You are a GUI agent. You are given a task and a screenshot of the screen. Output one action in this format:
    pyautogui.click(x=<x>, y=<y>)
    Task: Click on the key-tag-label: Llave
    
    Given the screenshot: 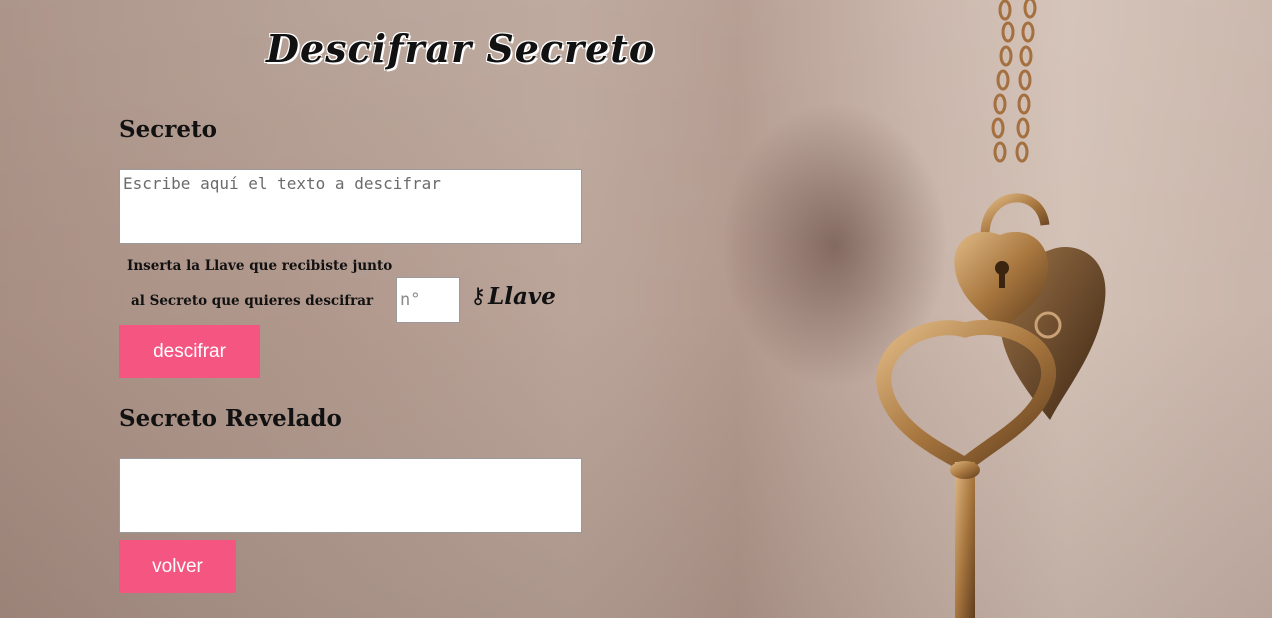 What is the action you would take?
    pyautogui.click(x=522, y=296)
    